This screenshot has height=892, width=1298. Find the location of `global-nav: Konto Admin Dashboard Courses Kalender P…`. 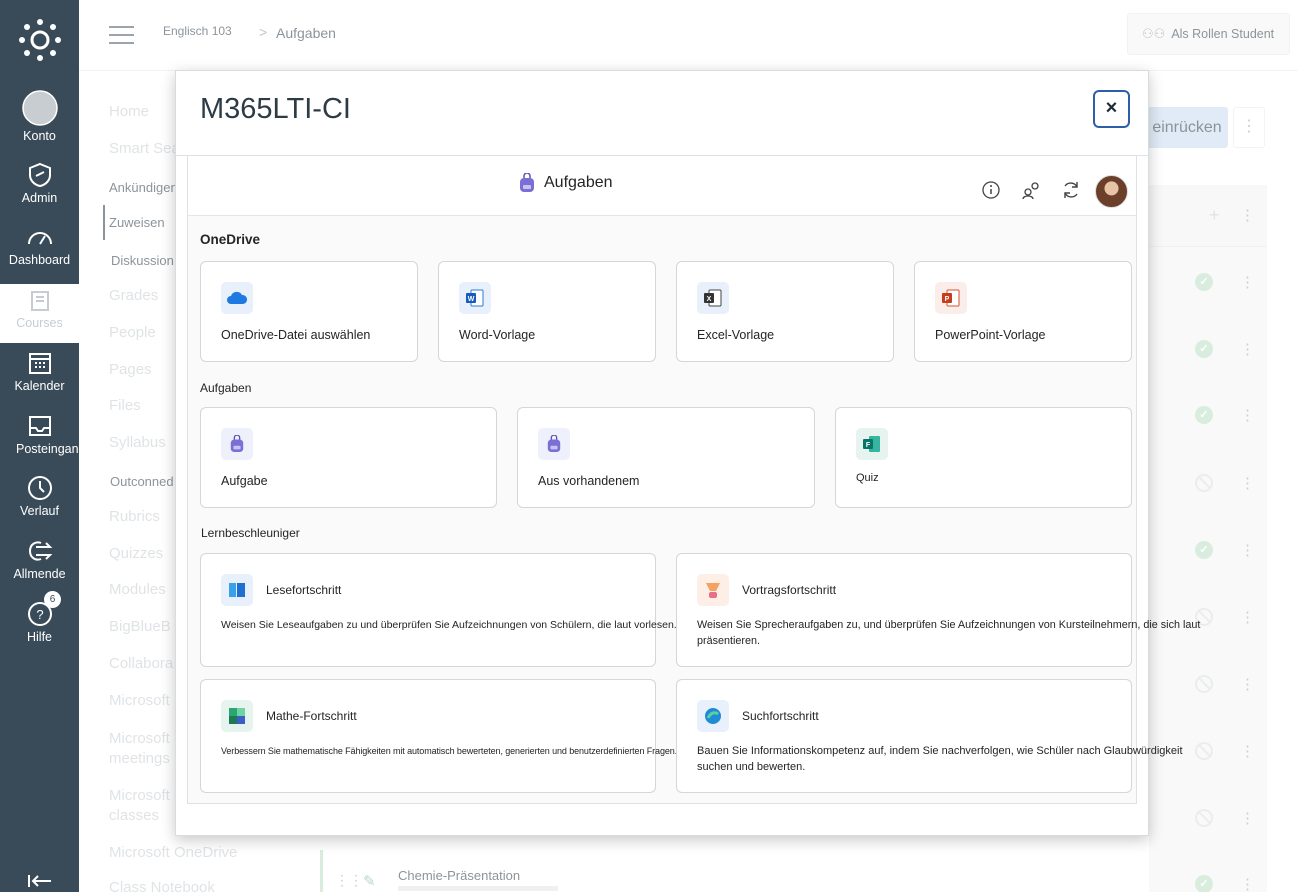

global-nav: Konto Admin Dashboard Courses Kalender P… is located at coordinates (43, 446).